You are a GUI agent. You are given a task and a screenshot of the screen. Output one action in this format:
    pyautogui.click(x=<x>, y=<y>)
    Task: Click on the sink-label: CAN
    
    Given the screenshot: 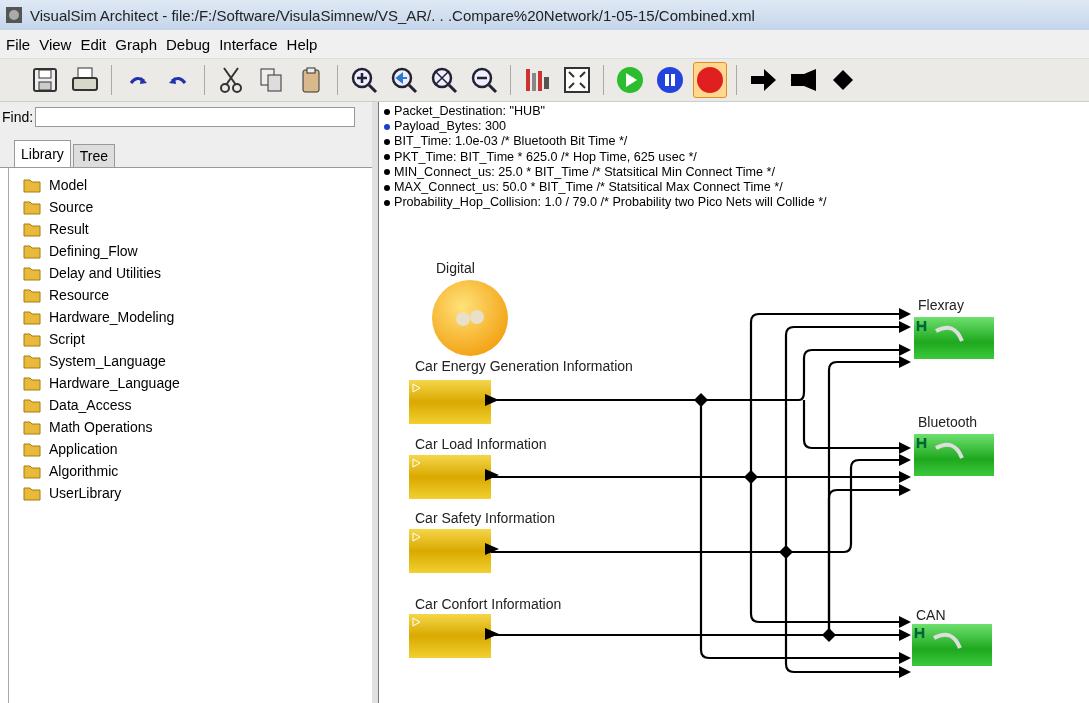 What is the action you would take?
    pyautogui.click(x=931, y=615)
    